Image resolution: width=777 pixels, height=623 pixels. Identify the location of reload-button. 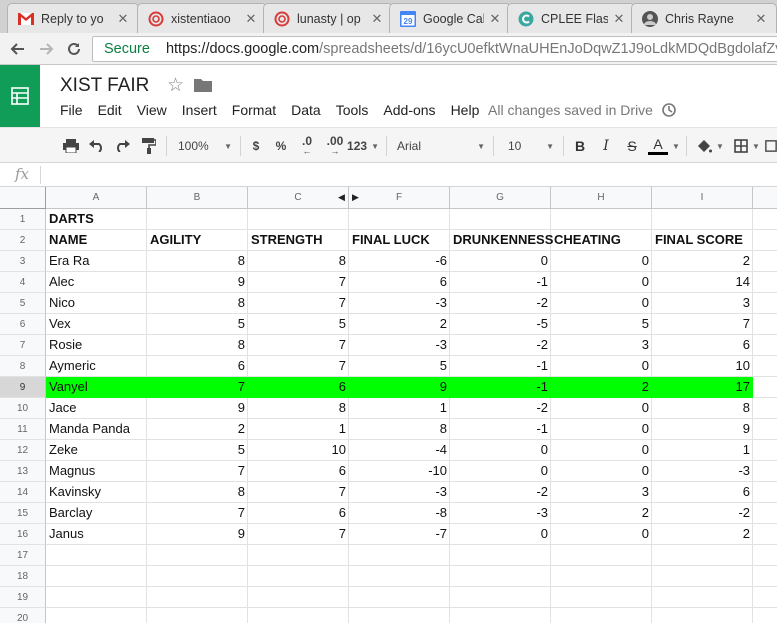
(74, 49).